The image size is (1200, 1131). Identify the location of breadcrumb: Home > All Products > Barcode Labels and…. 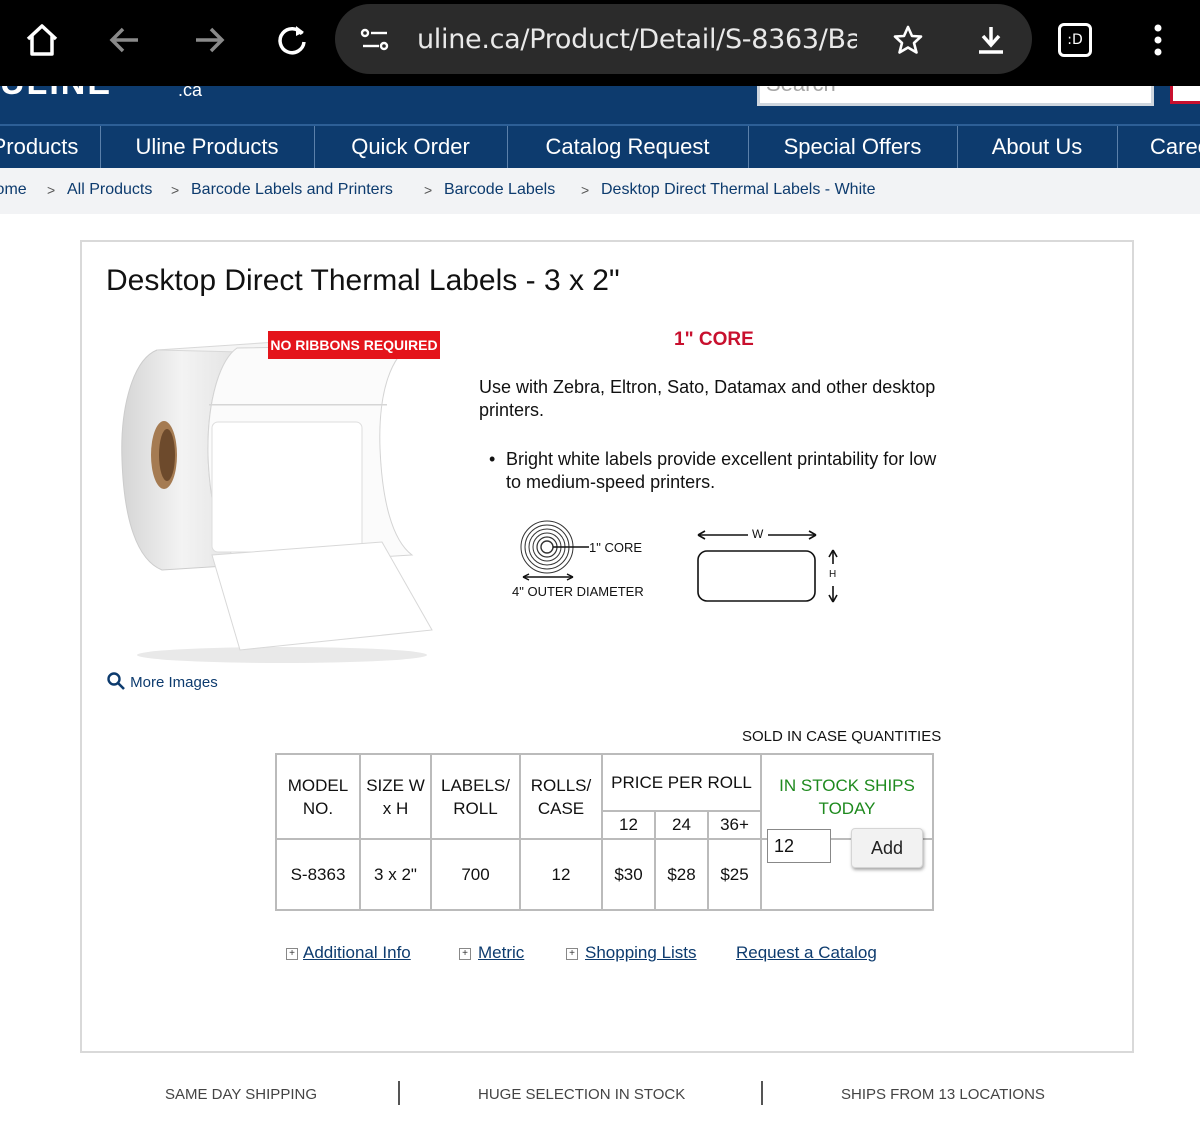
(600, 191).